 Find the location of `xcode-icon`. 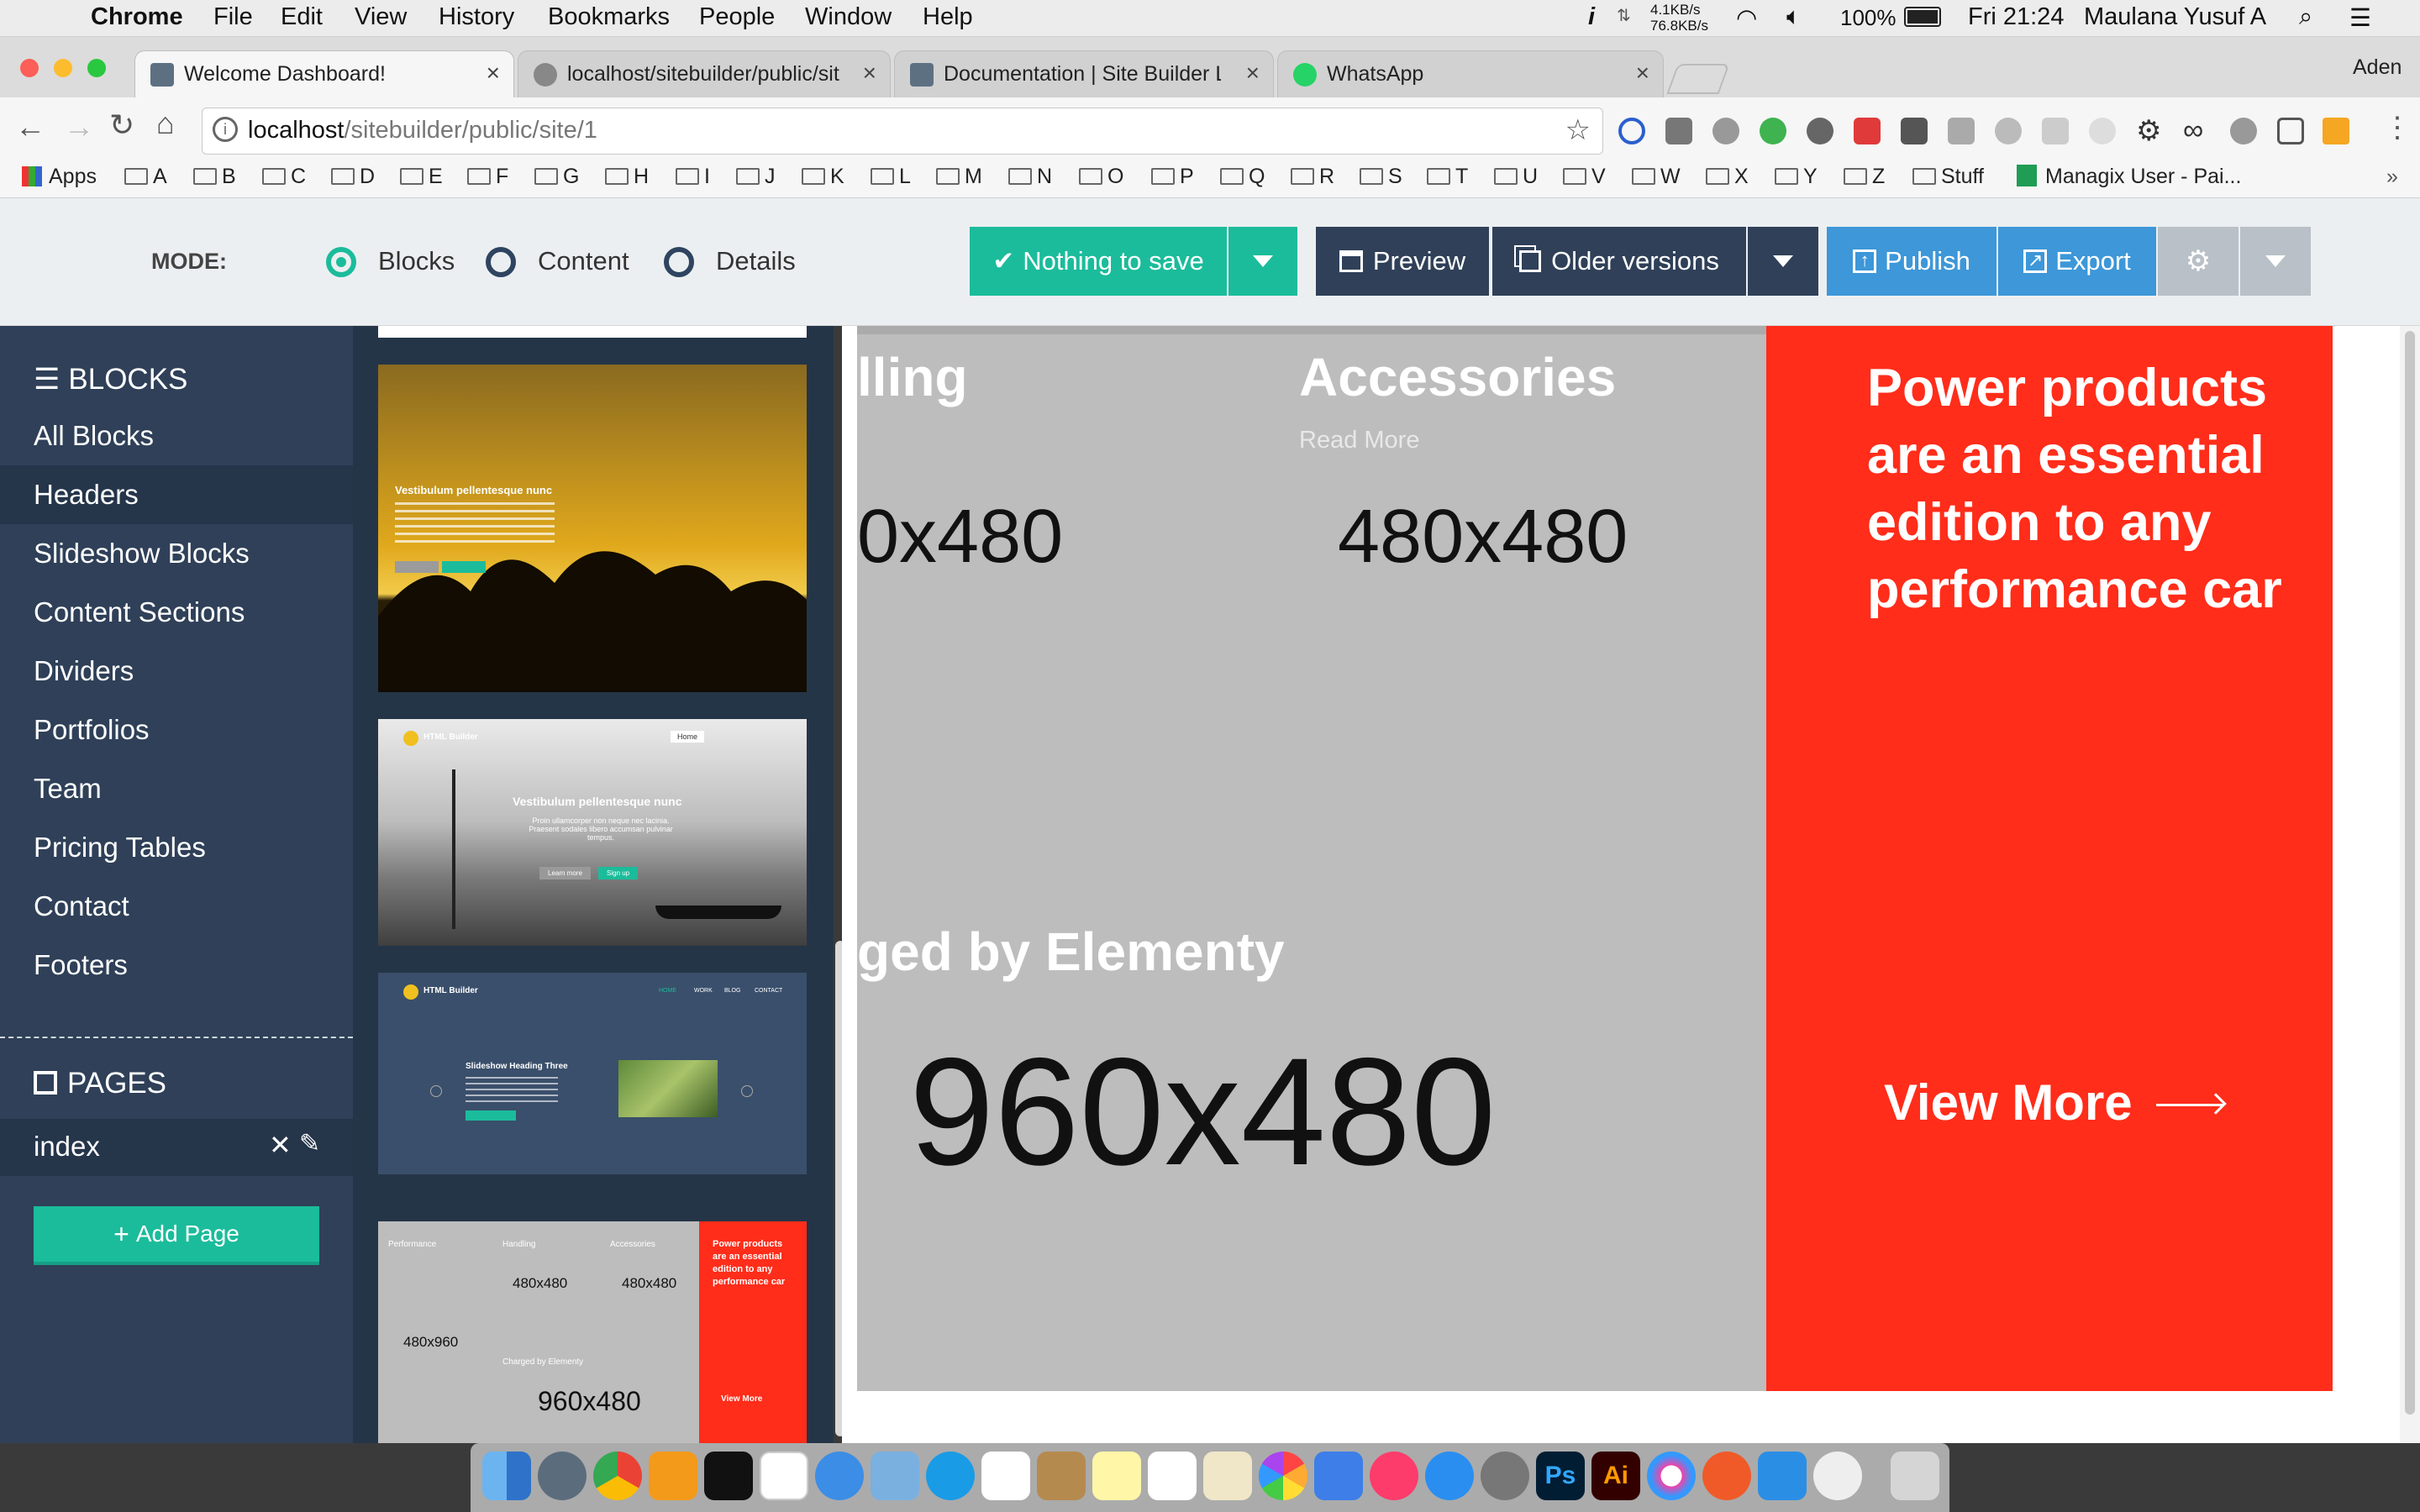

xcode-icon is located at coordinates (1783, 1476).